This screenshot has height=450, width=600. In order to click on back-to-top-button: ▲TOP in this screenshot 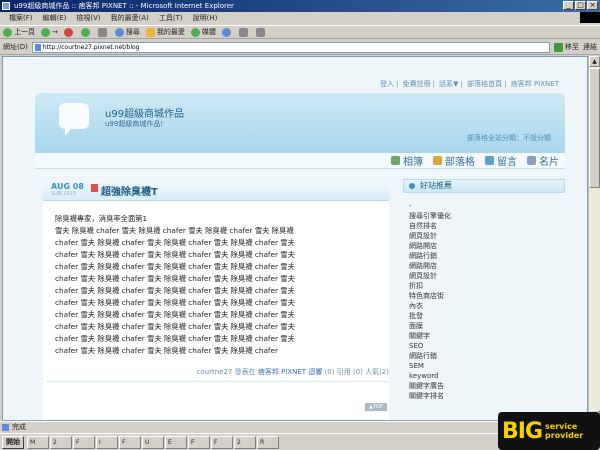, I will do `click(376, 407)`.